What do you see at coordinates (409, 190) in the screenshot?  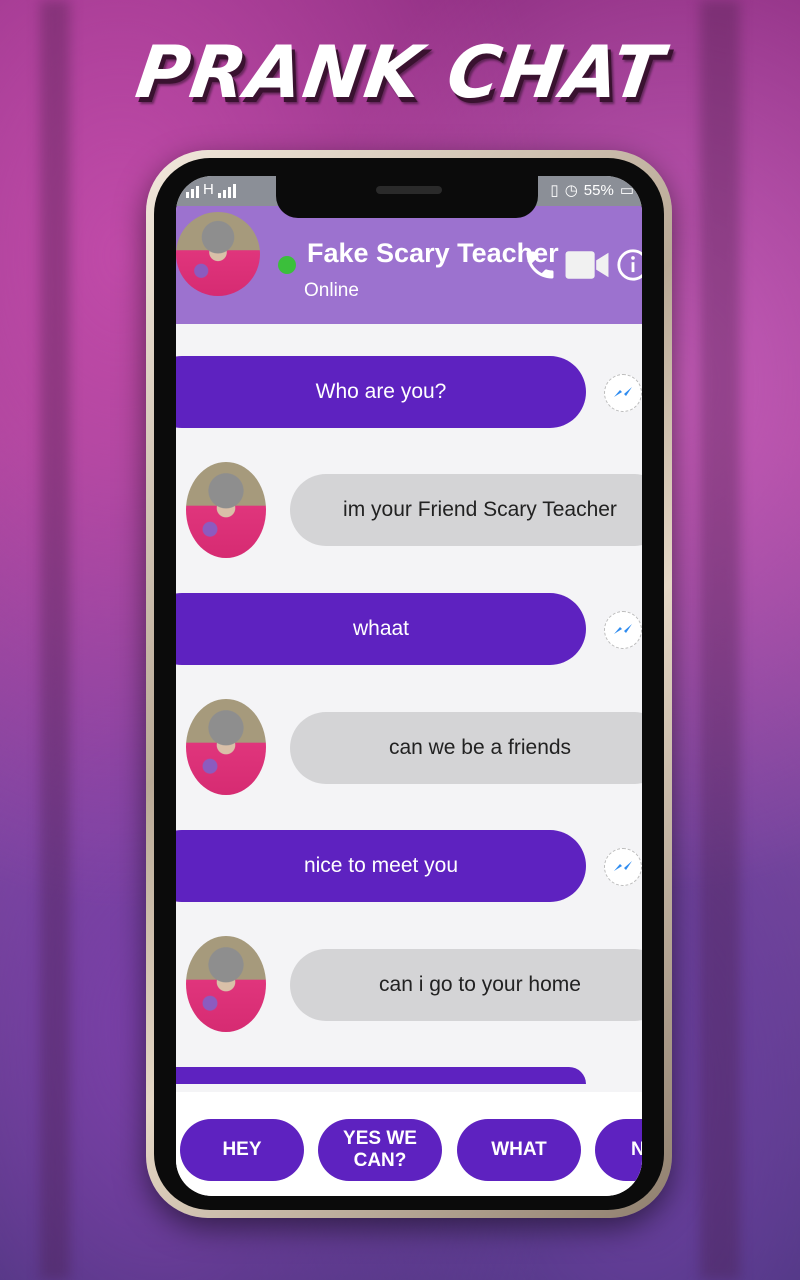 I see `phone-speaker` at bounding box center [409, 190].